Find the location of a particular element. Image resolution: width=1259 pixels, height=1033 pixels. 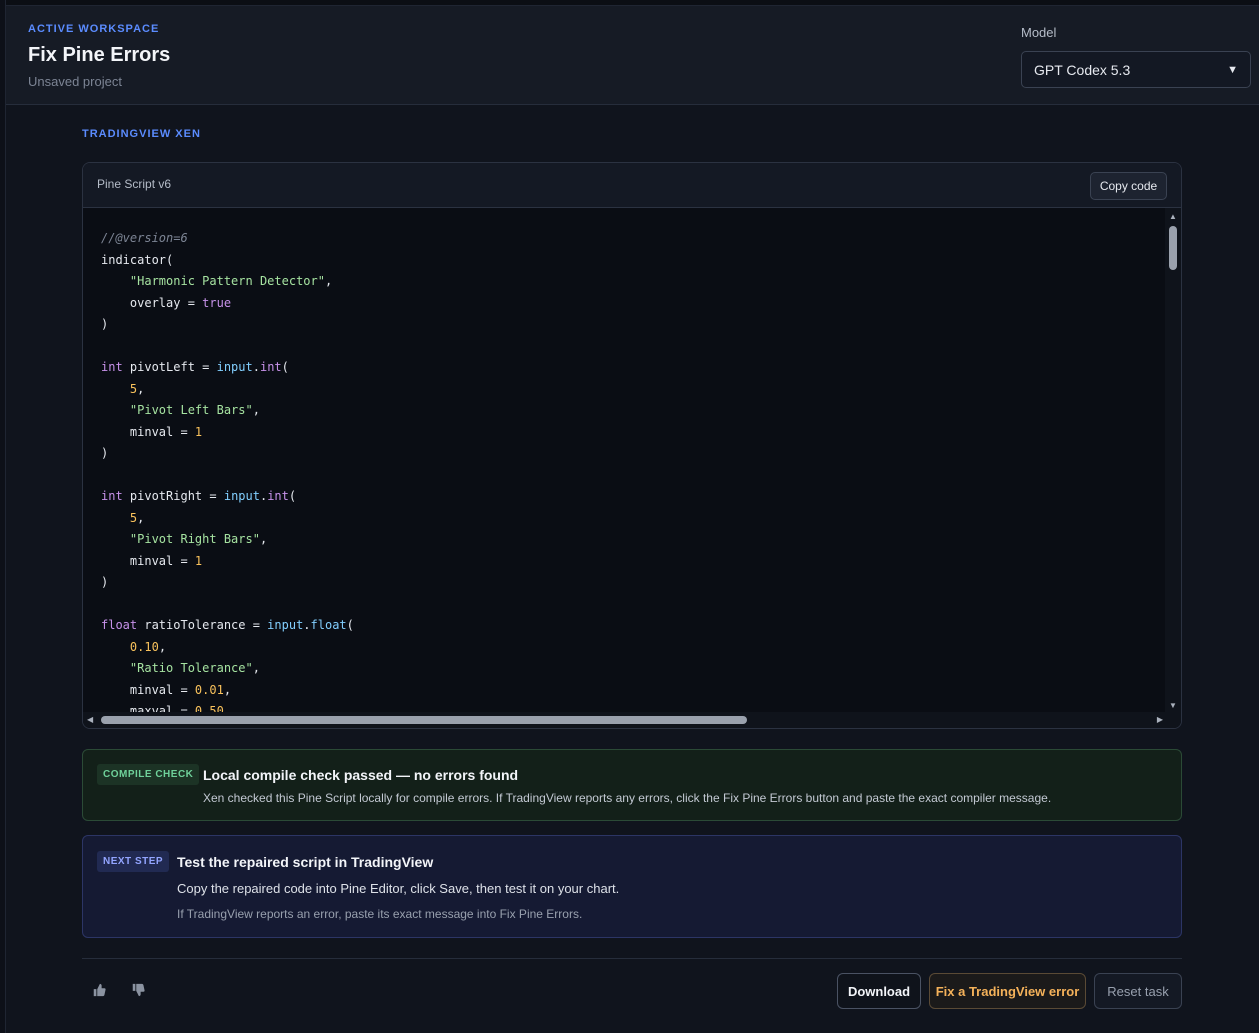

code-token: pivotRight = is located at coordinates (173, 496).